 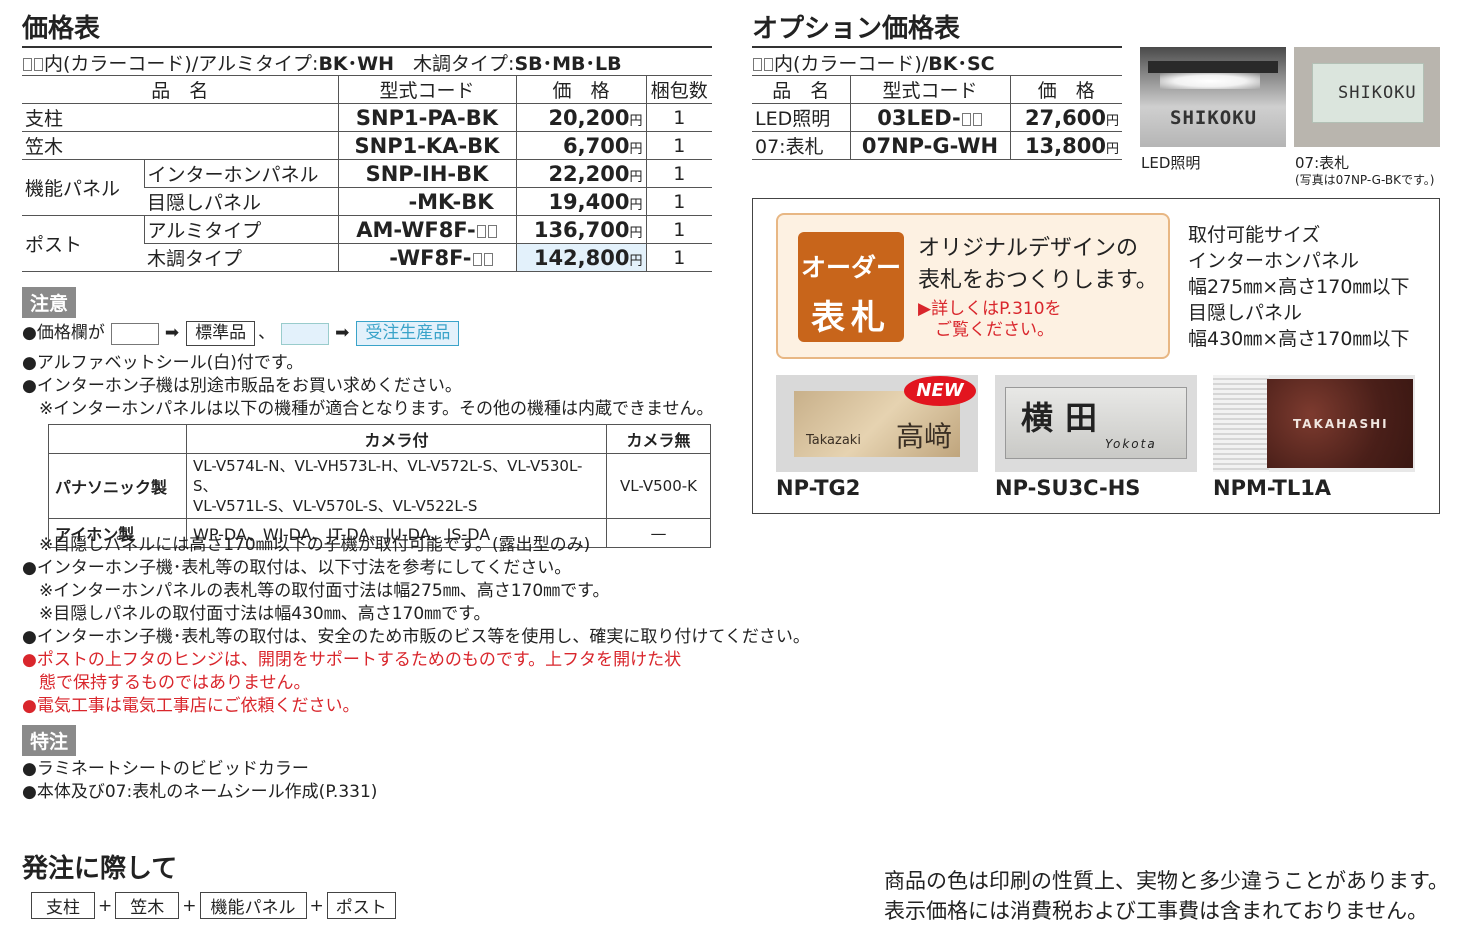 What do you see at coordinates (367, 117) in the screenshot?
I see `table-row: 支柱 SNP1-PA-BK 20,200円 1` at bounding box center [367, 117].